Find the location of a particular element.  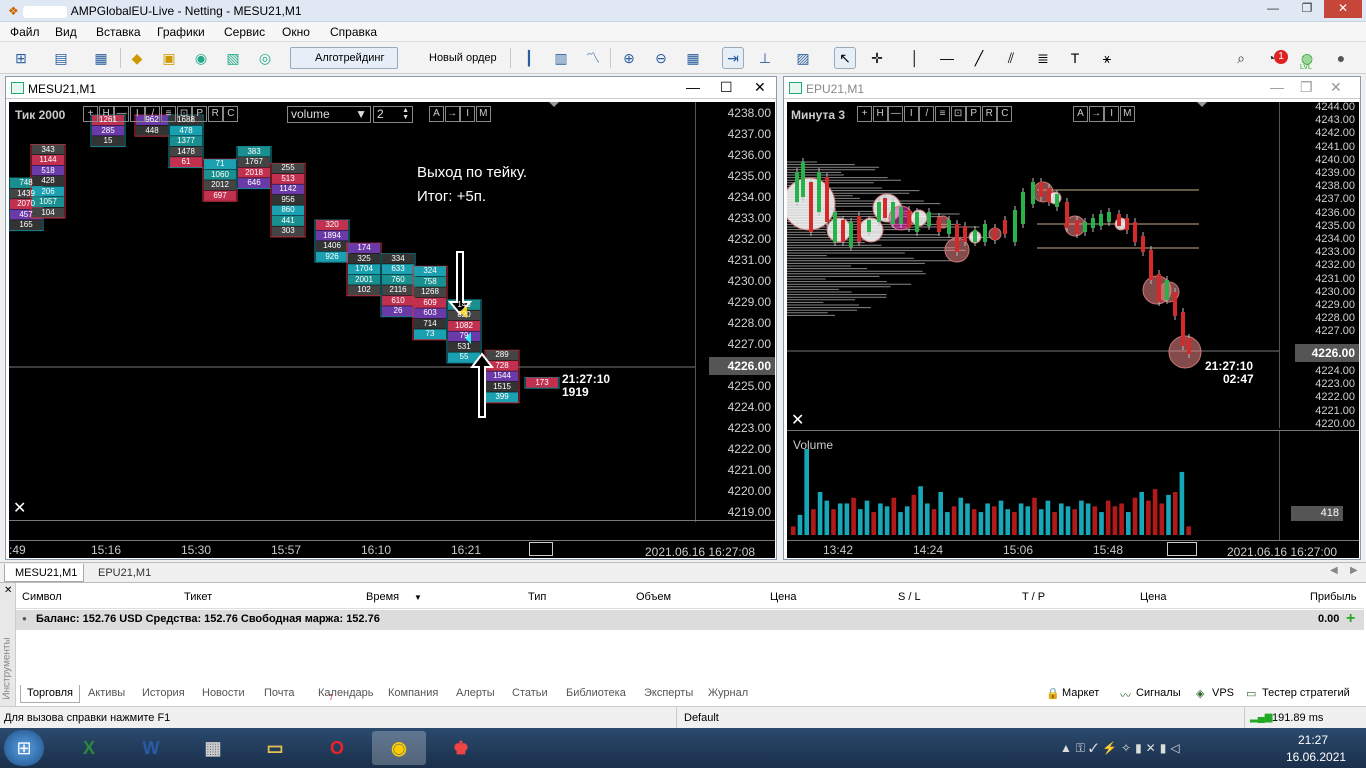

toolbox-tab: Эксперты is located at coordinates (668, 694).